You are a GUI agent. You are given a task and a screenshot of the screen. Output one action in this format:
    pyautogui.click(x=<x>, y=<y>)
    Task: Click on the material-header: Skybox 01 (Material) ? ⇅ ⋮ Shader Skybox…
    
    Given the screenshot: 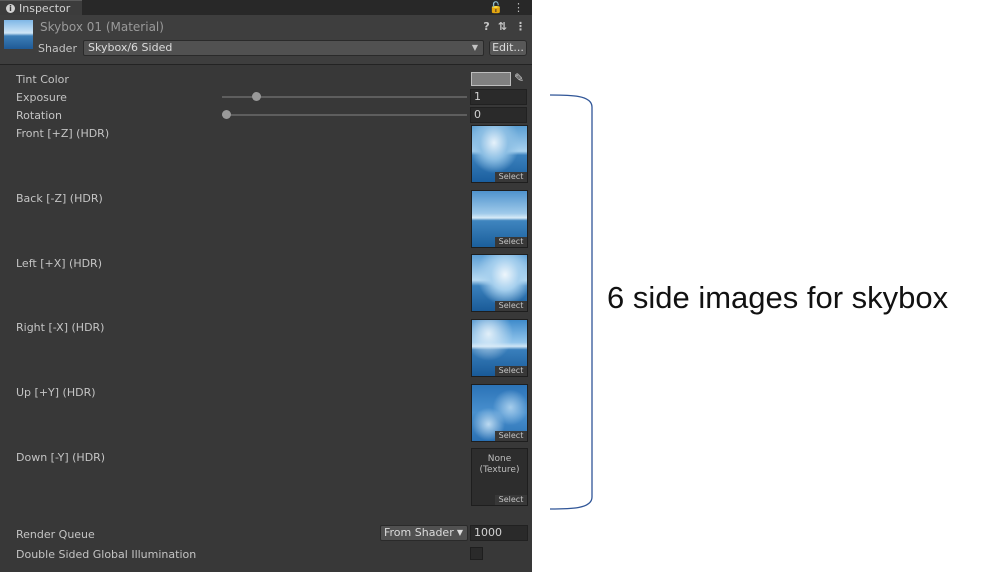 What is the action you would take?
    pyautogui.click(x=266, y=40)
    